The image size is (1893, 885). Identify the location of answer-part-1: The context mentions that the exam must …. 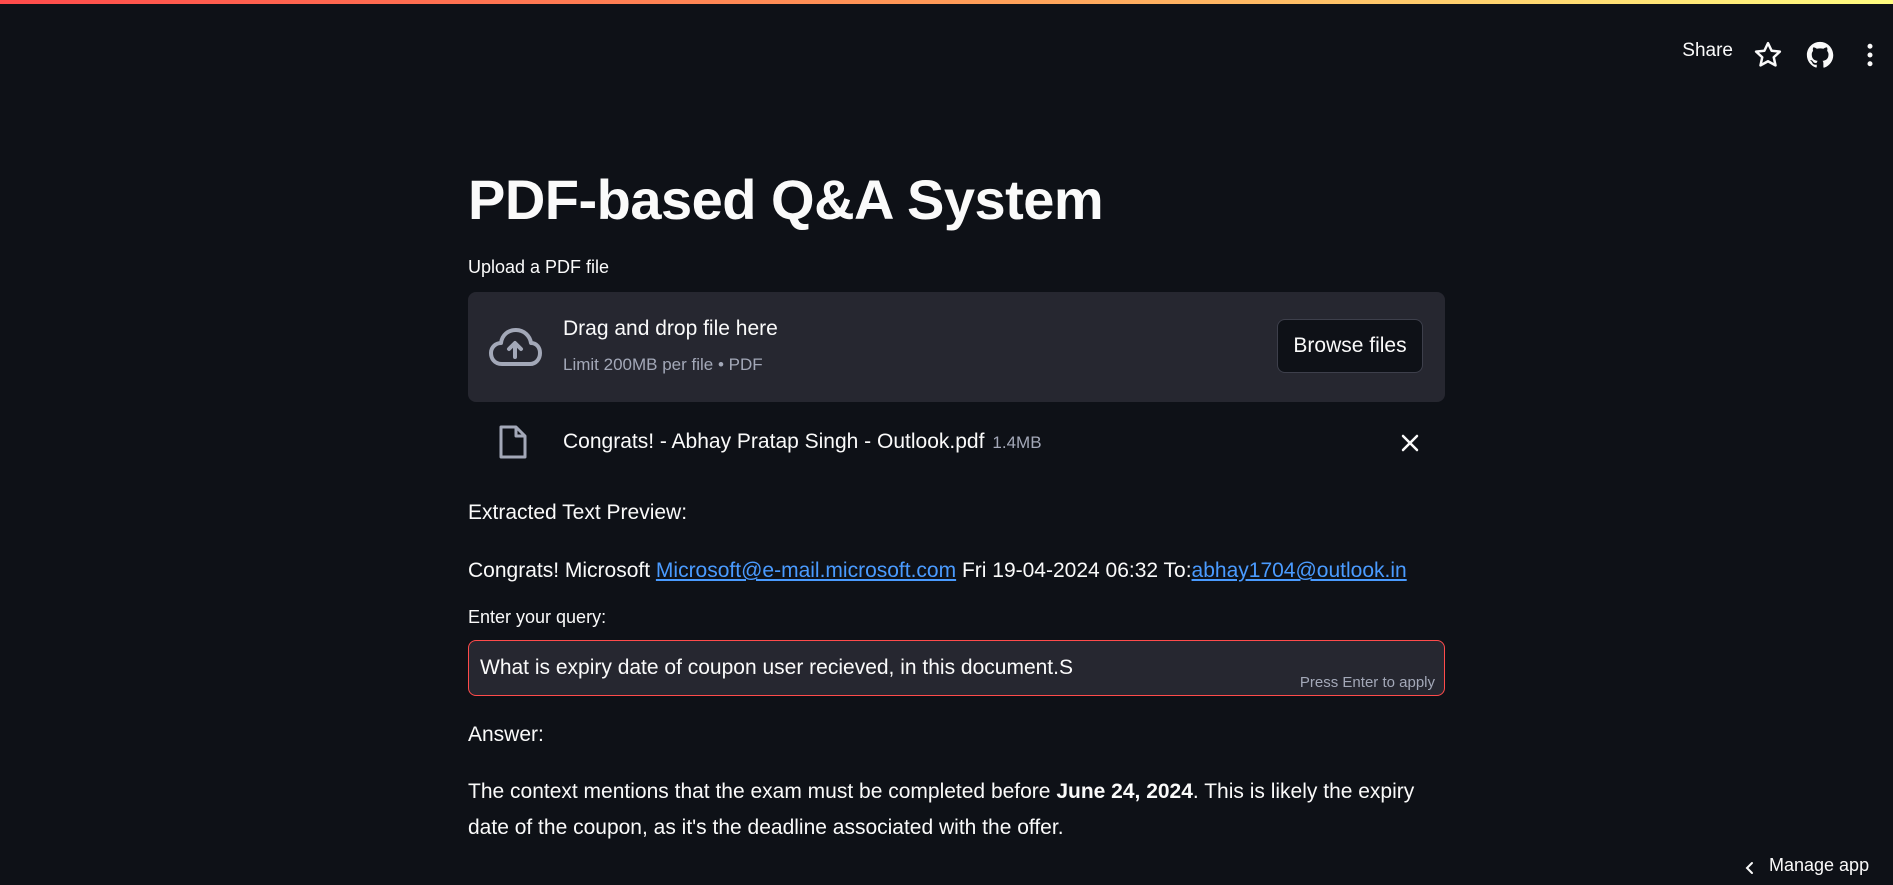
(762, 791).